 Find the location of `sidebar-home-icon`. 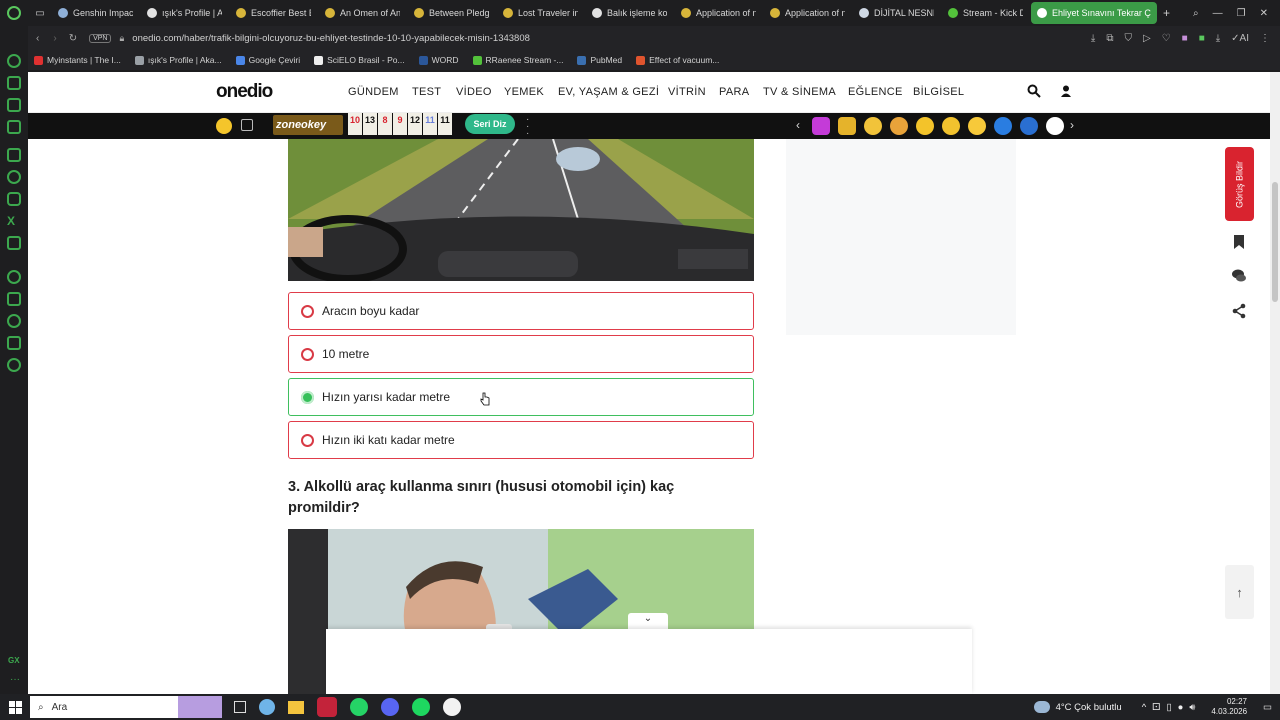

sidebar-home-icon is located at coordinates (14, 61).